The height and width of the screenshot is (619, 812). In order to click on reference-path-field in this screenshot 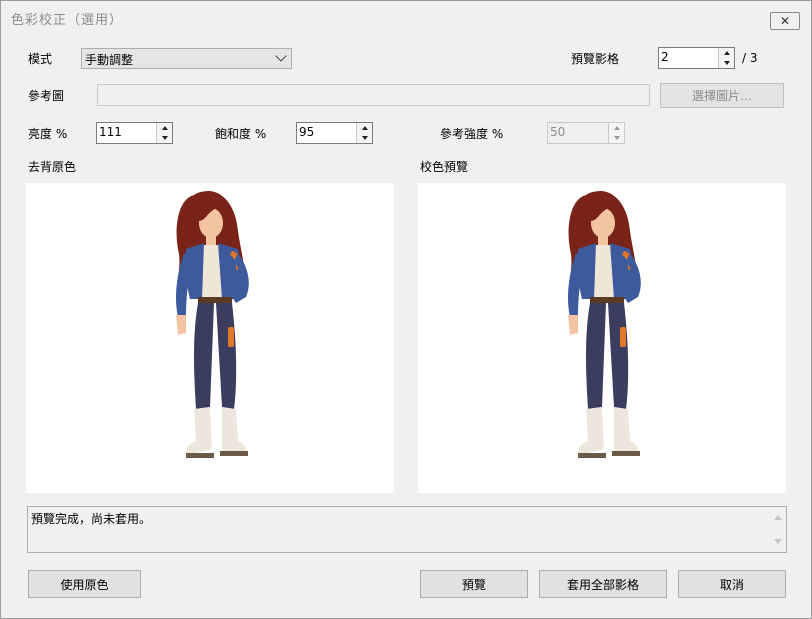, I will do `click(373, 95)`.